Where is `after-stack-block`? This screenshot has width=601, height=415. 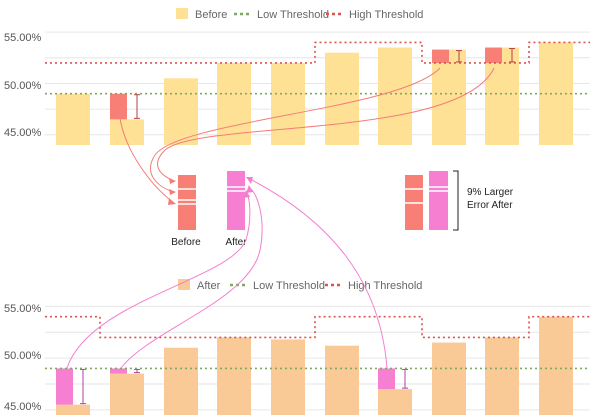 after-stack-block is located at coordinates (236, 200).